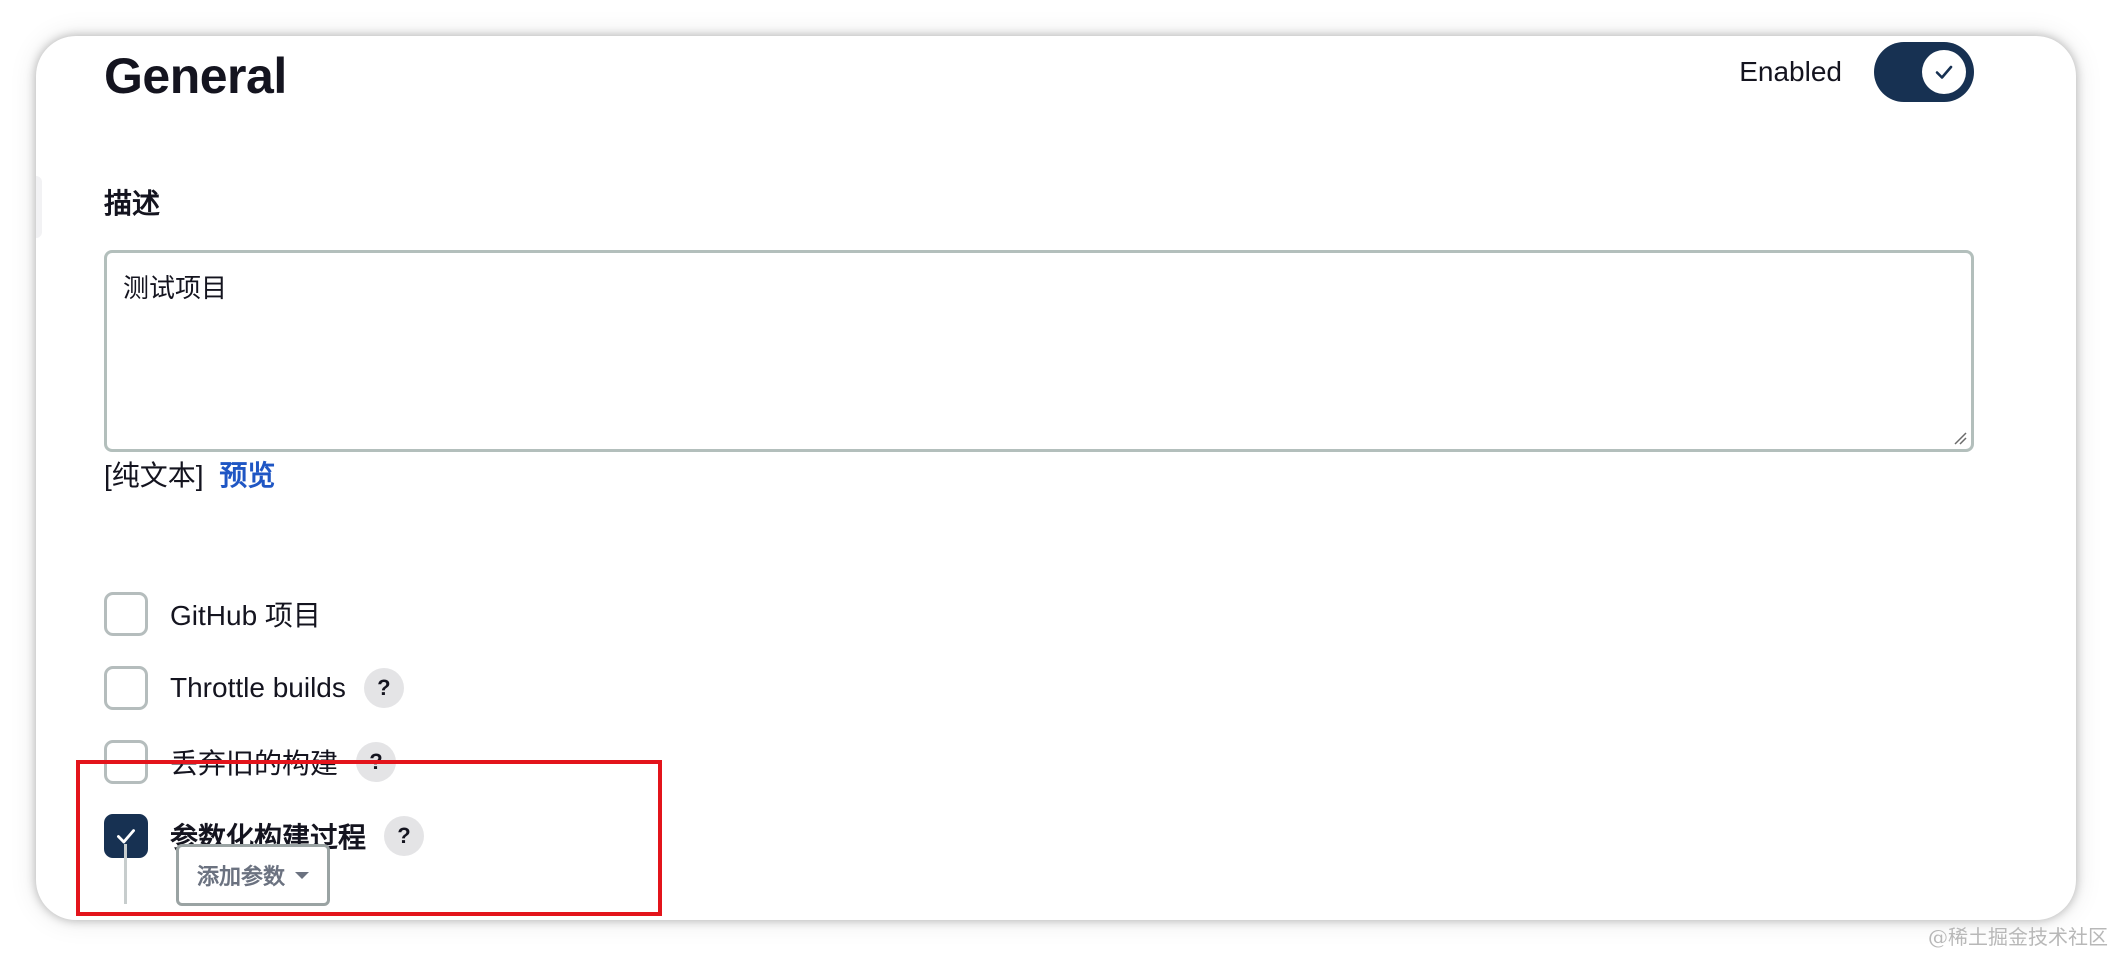 The width and height of the screenshot is (2114, 956). I want to click on option-github-project: GitHub 项目, so click(212, 614).